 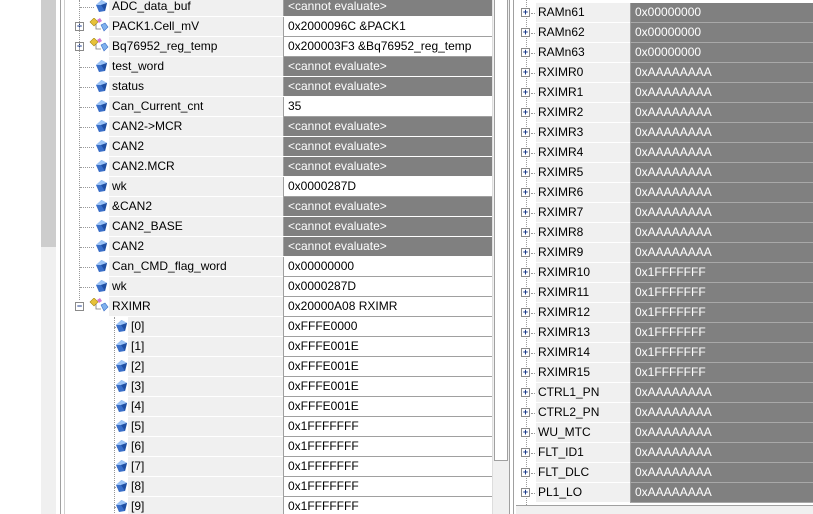 I want to click on register-name: FLT_ID1, so click(x=583, y=452).